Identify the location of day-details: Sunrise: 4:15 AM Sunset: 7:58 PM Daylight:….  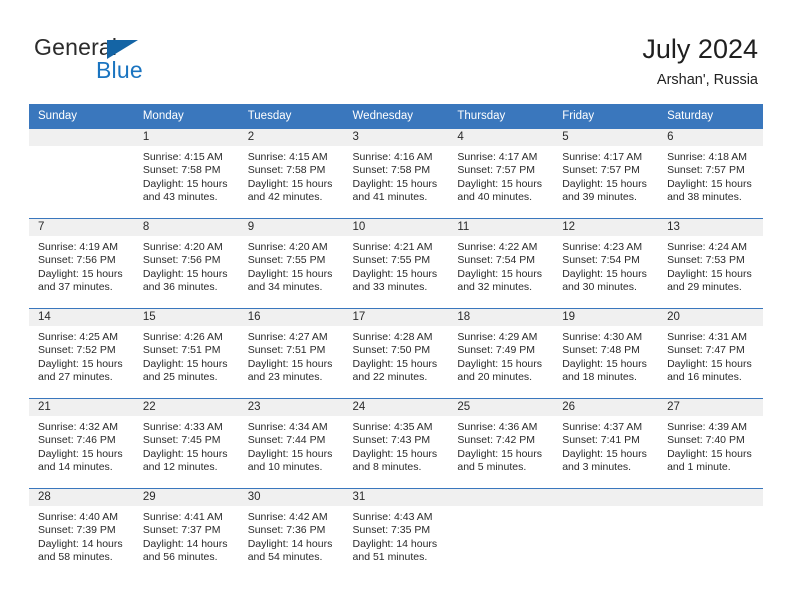
(186, 175).